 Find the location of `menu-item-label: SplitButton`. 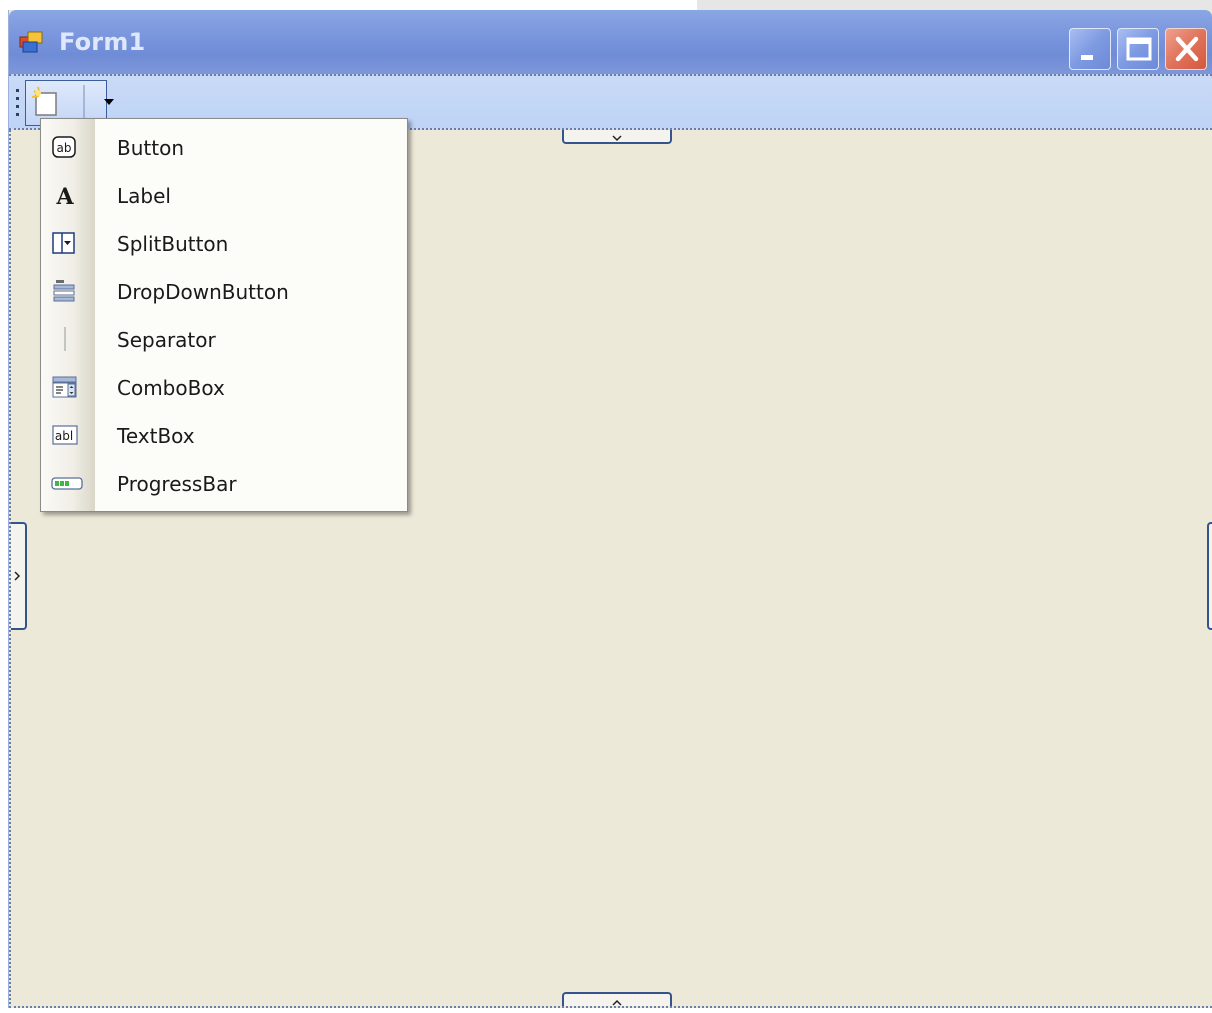

menu-item-label: SplitButton is located at coordinates (173, 244).